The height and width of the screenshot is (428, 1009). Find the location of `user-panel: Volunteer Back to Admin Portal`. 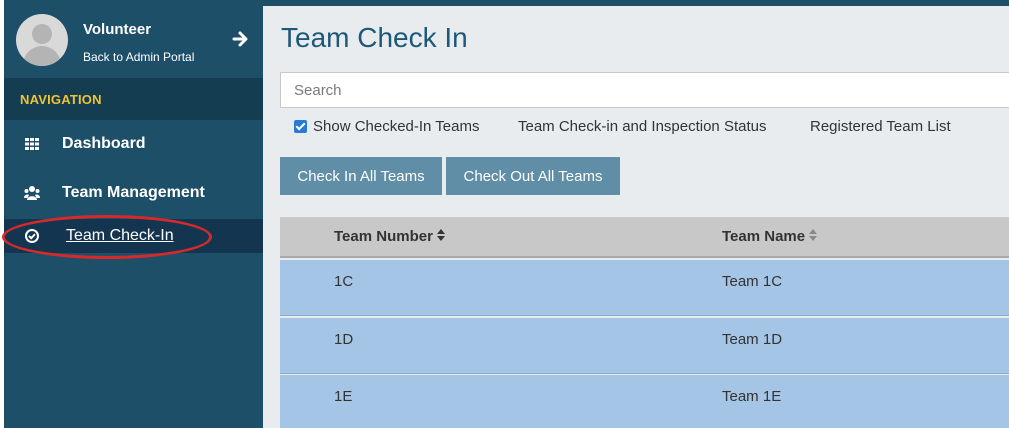

user-panel: Volunteer Back to Admin Portal is located at coordinates (133, 39).